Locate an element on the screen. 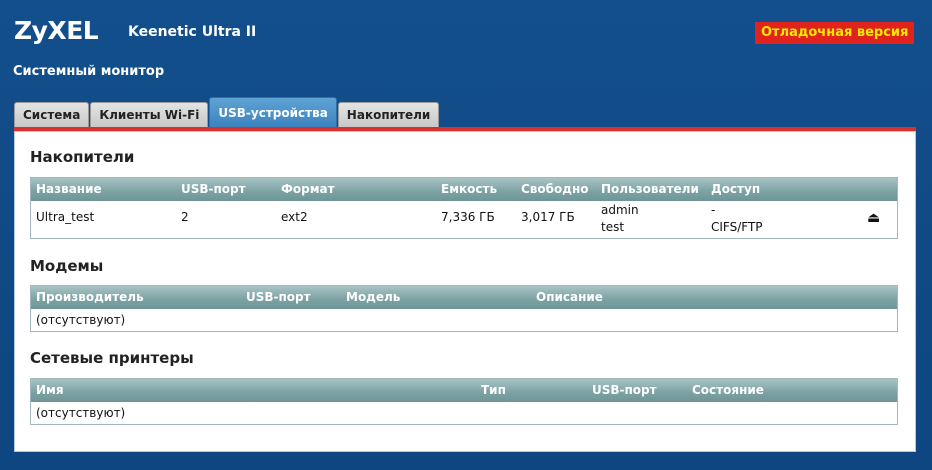 The width and height of the screenshot is (932, 470). col-printer-name: Имя is located at coordinates (50, 390).